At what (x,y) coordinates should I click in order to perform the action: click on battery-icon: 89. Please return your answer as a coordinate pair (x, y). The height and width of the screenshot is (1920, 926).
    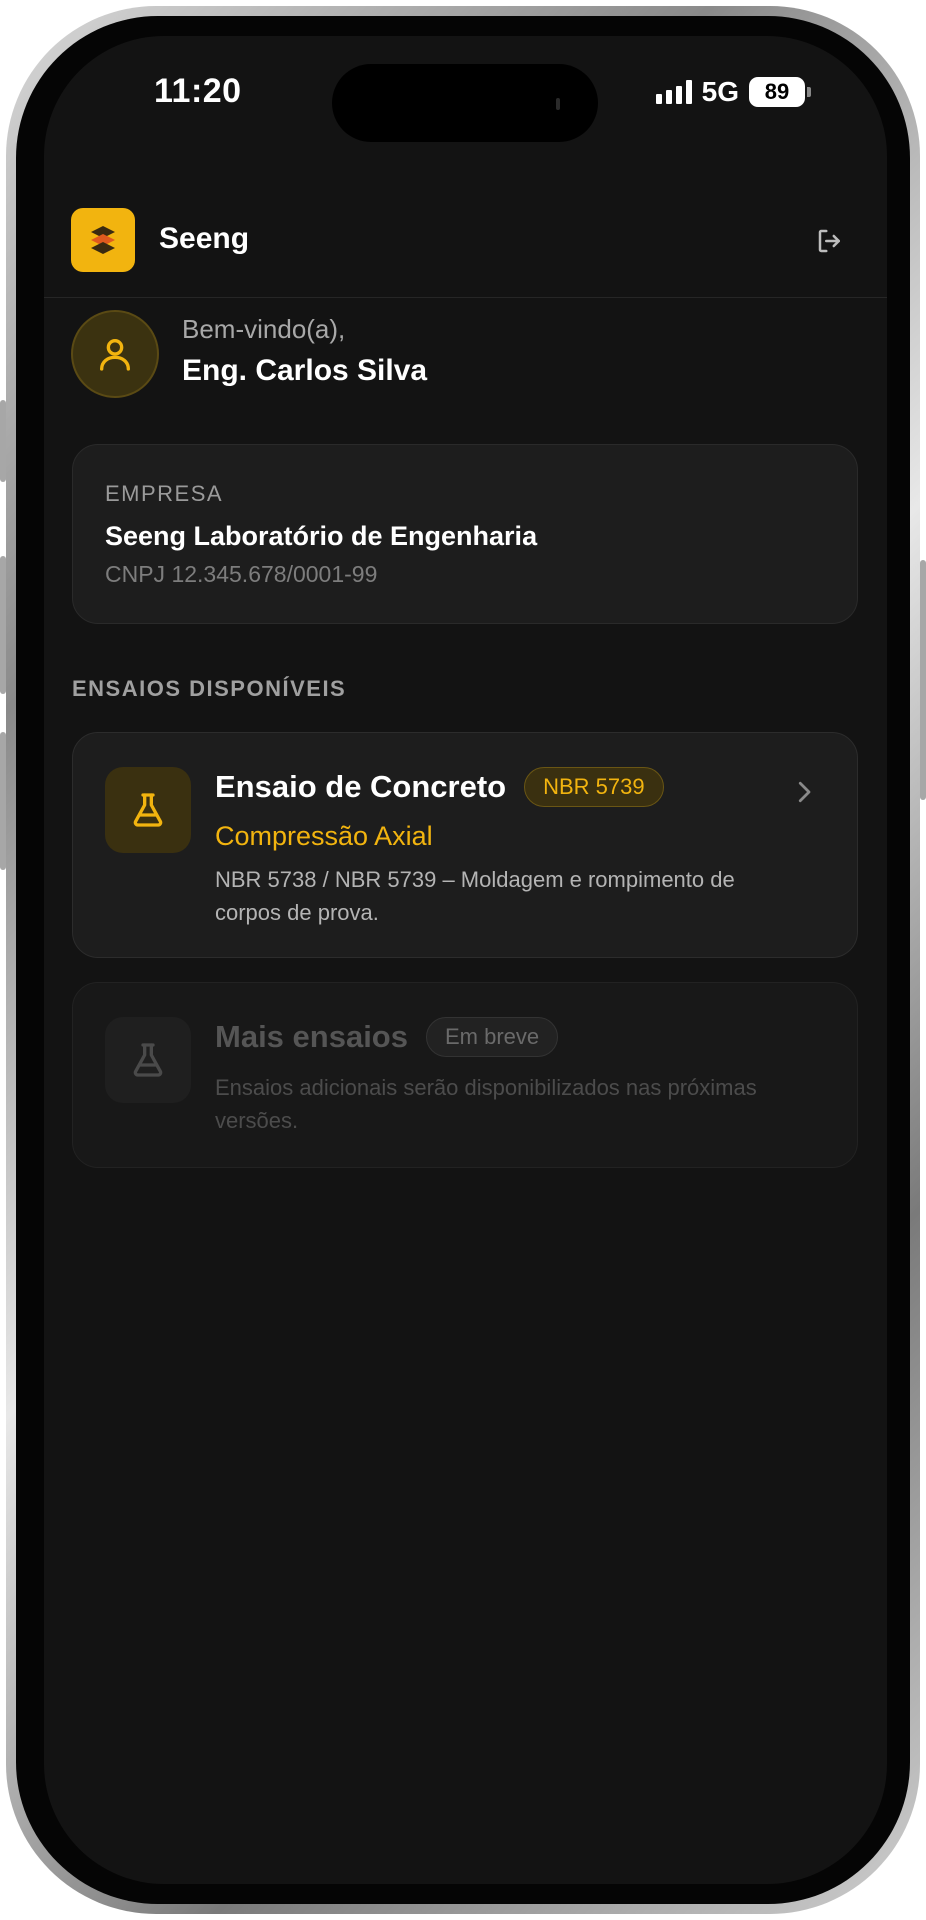
    Looking at the image, I should click on (780, 92).